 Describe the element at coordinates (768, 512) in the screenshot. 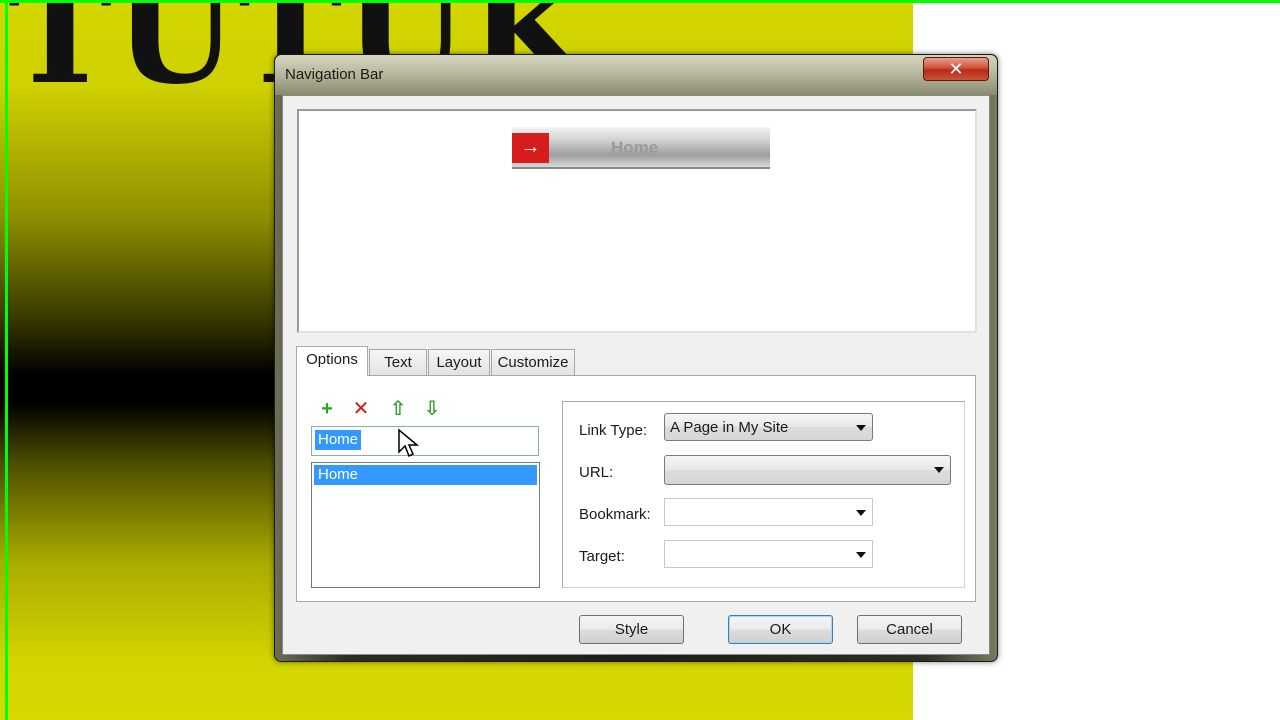

I see `bookmark-select` at that location.